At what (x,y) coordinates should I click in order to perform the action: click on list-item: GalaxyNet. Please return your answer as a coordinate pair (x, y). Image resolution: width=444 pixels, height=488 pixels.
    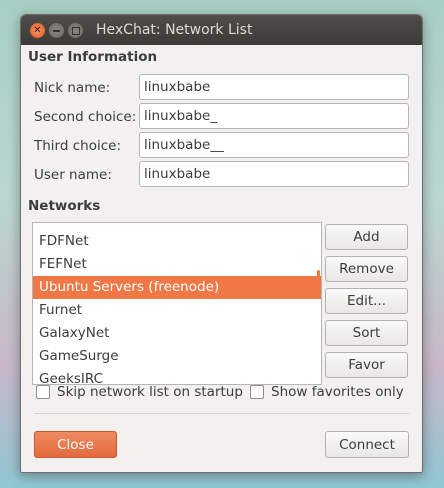
    Looking at the image, I should click on (177, 333).